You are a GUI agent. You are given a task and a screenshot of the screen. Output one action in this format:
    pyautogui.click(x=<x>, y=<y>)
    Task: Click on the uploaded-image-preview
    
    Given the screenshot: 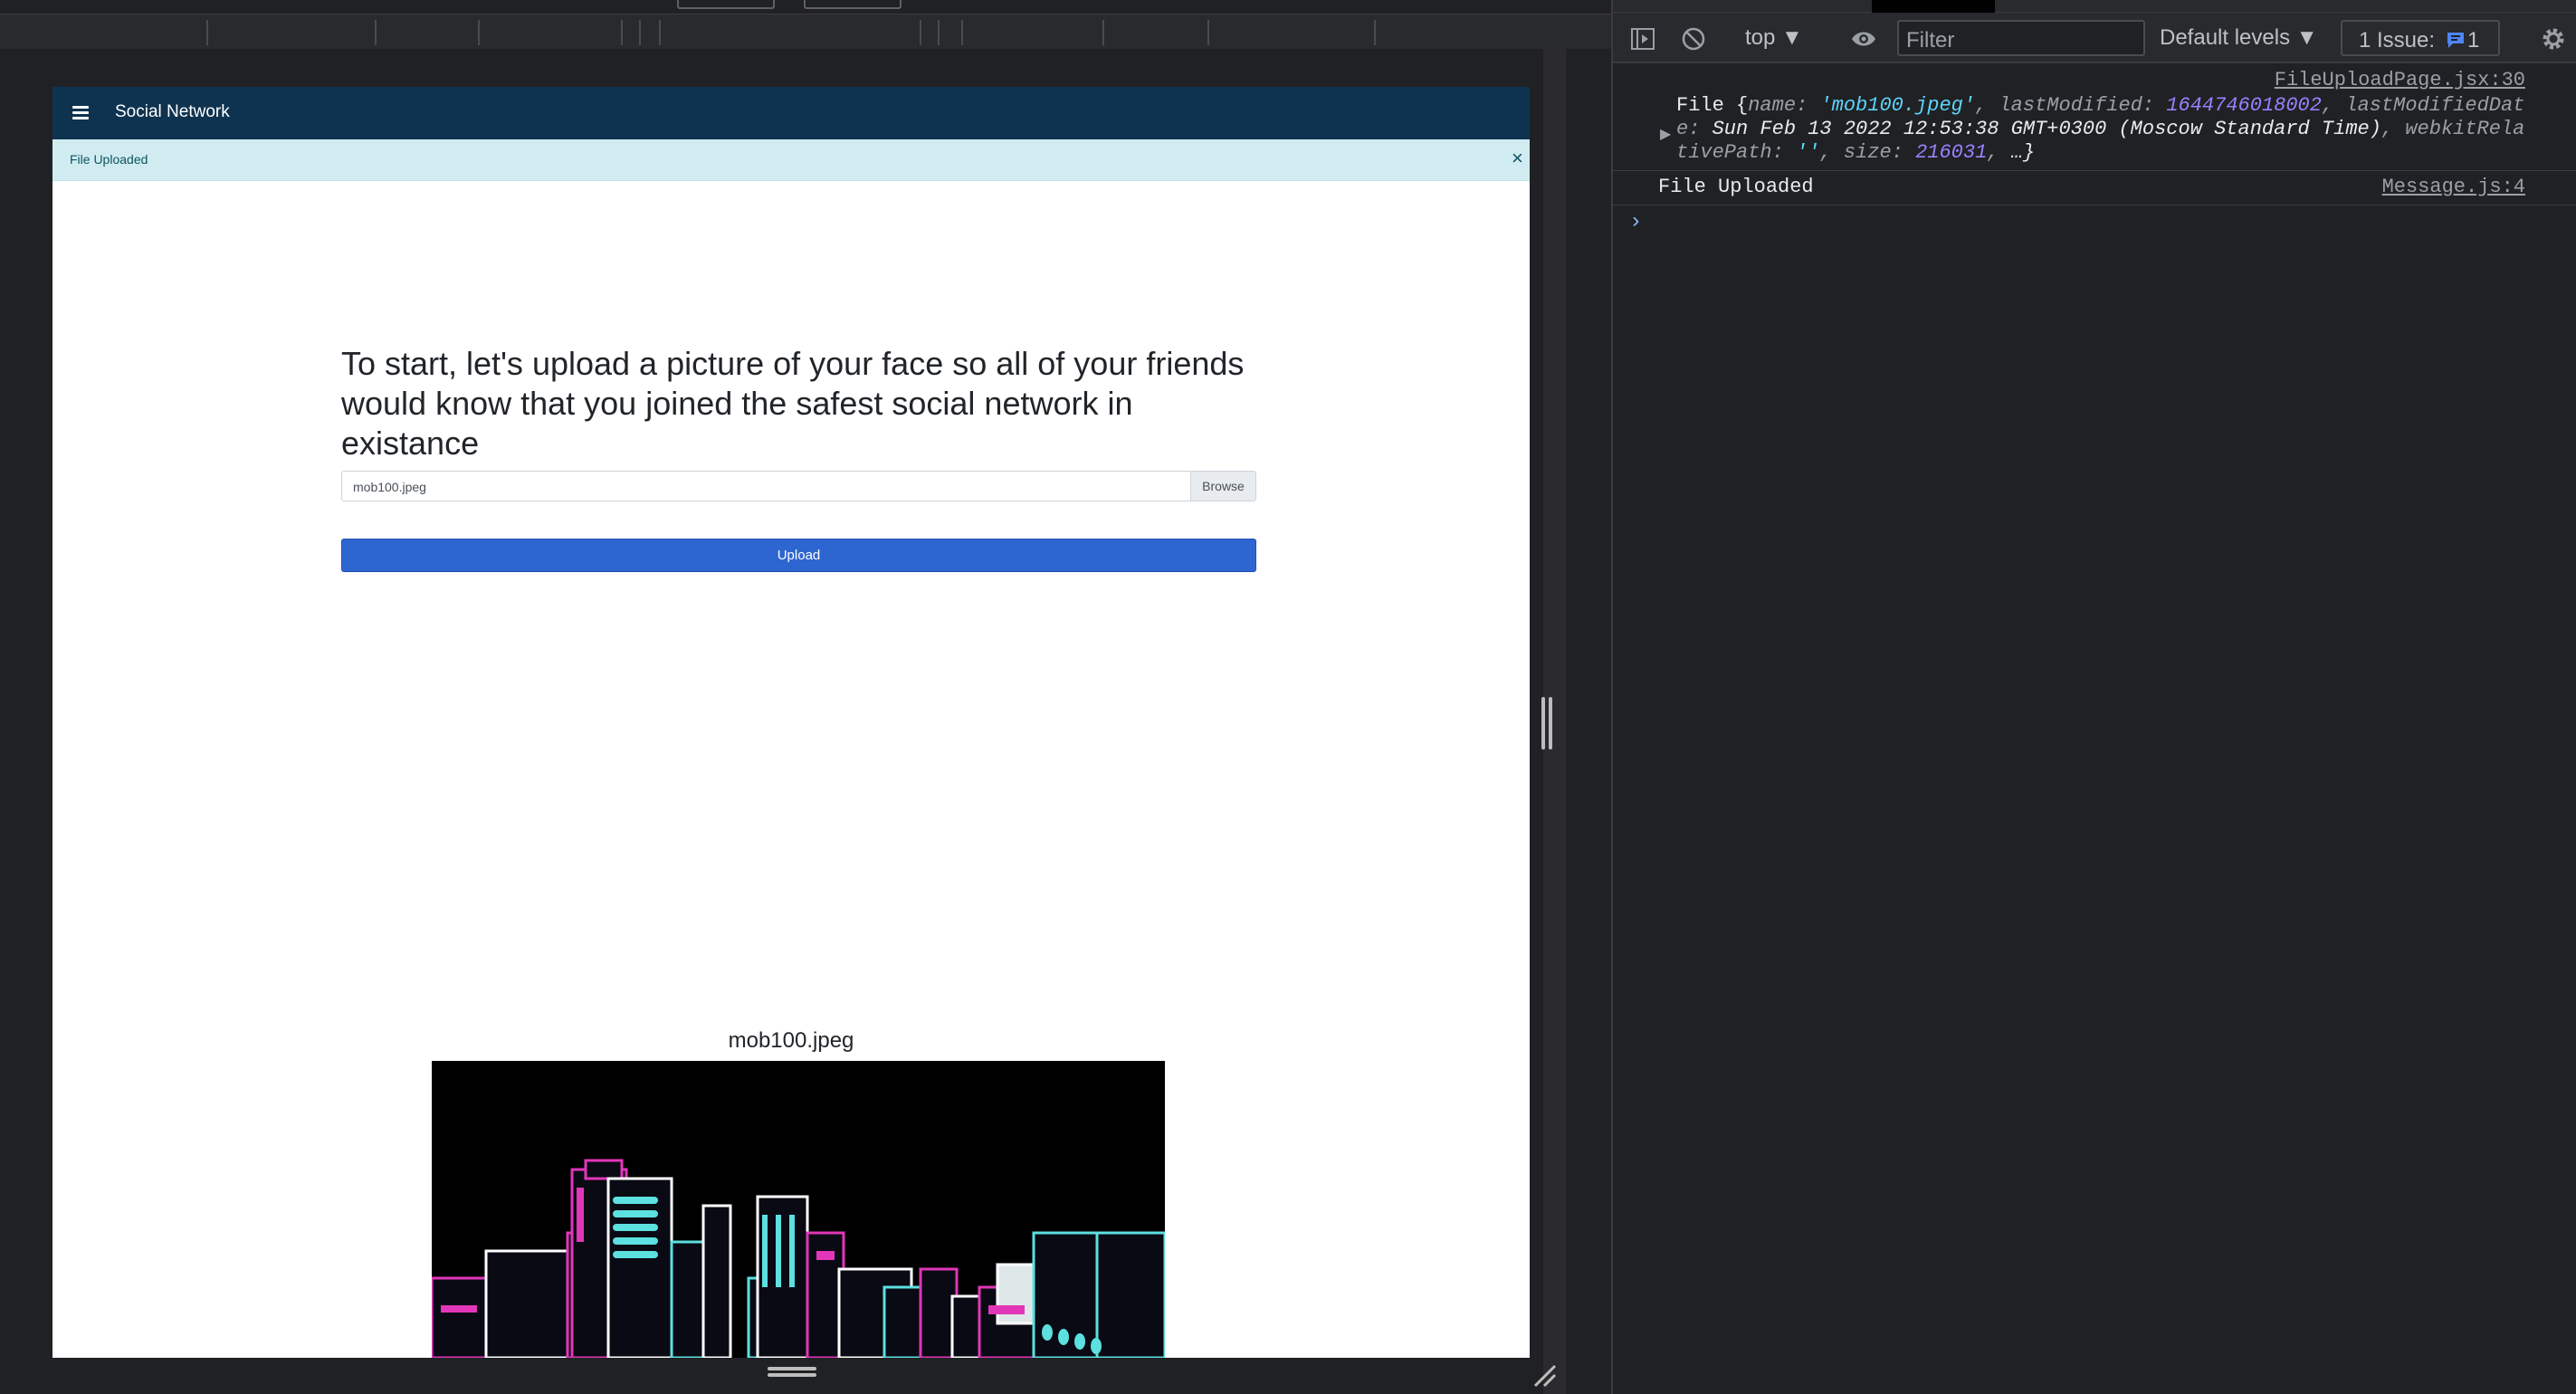 What is the action you would take?
    pyautogui.click(x=798, y=1209)
    